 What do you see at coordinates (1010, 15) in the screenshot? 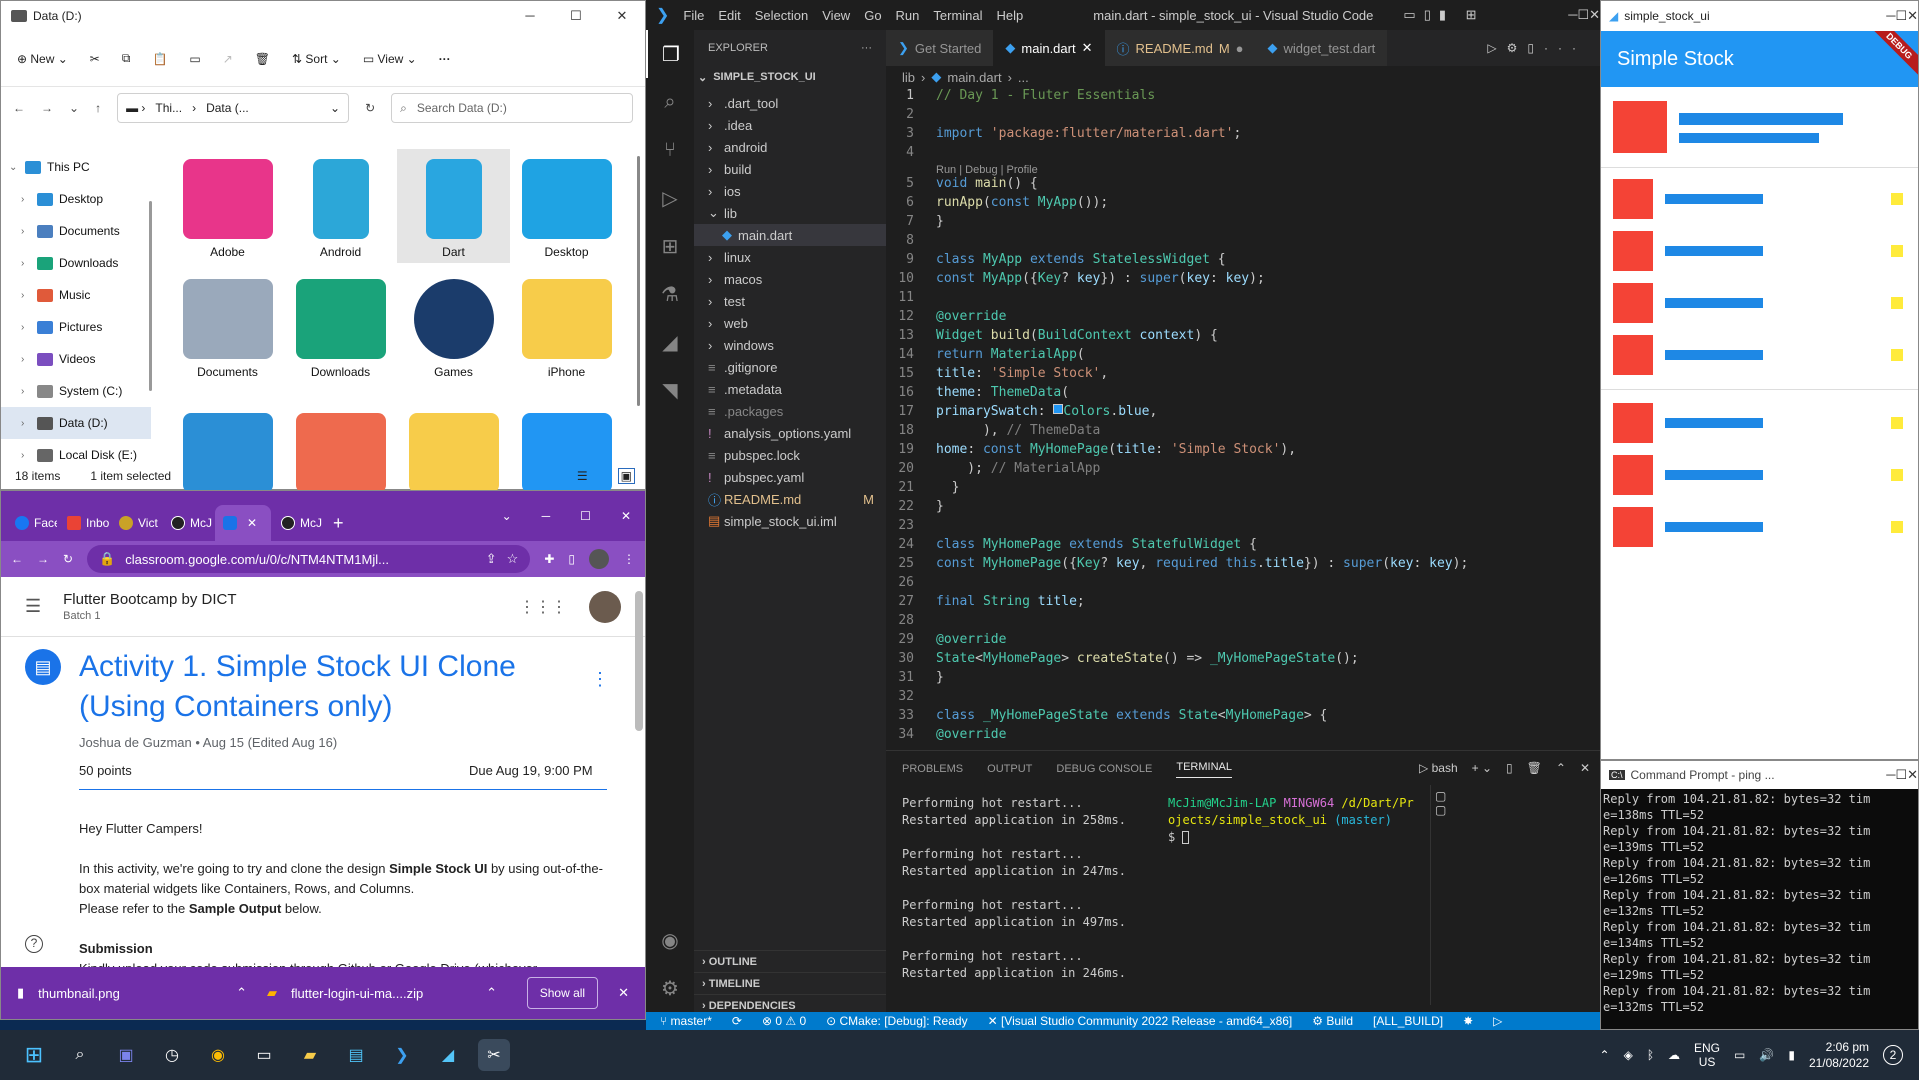
I see `menu-help: Help` at bounding box center [1010, 15].